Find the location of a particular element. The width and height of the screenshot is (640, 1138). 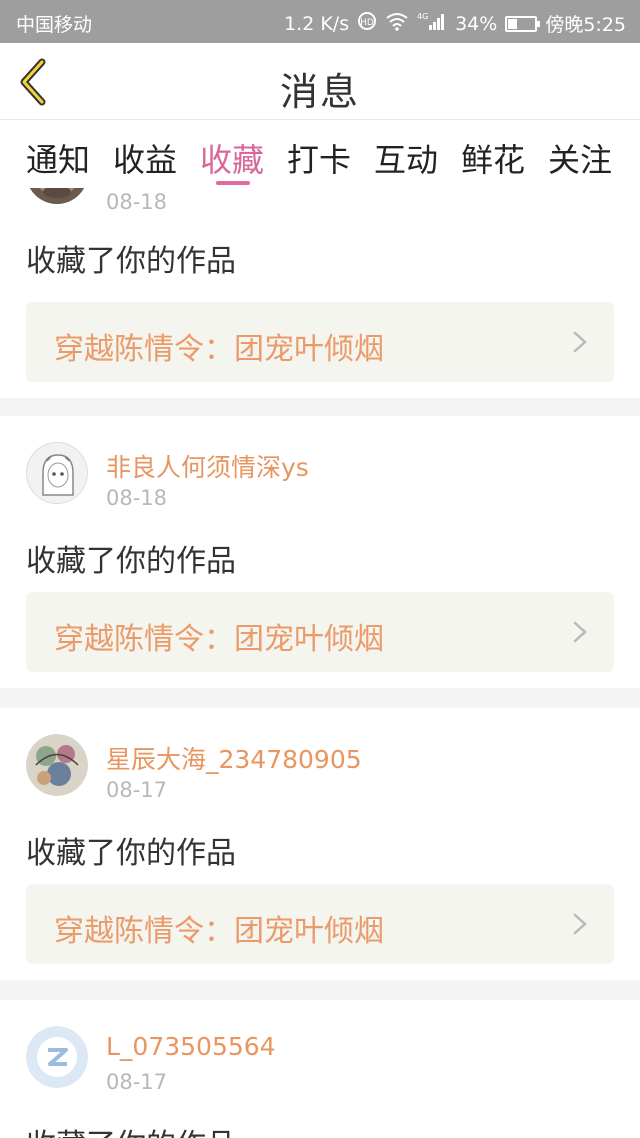

carrier-label: 中国移动 is located at coordinates (54, 25).